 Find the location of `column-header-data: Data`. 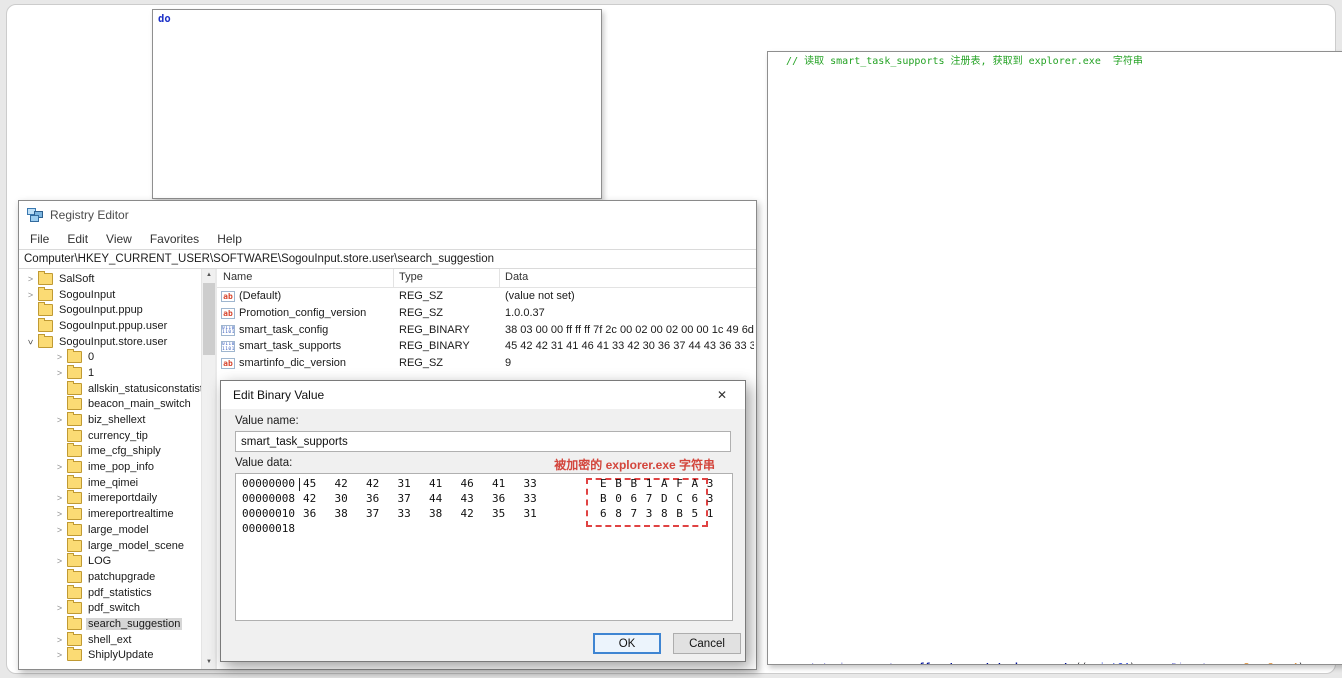

column-header-data: Data is located at coordinates (516, 277).